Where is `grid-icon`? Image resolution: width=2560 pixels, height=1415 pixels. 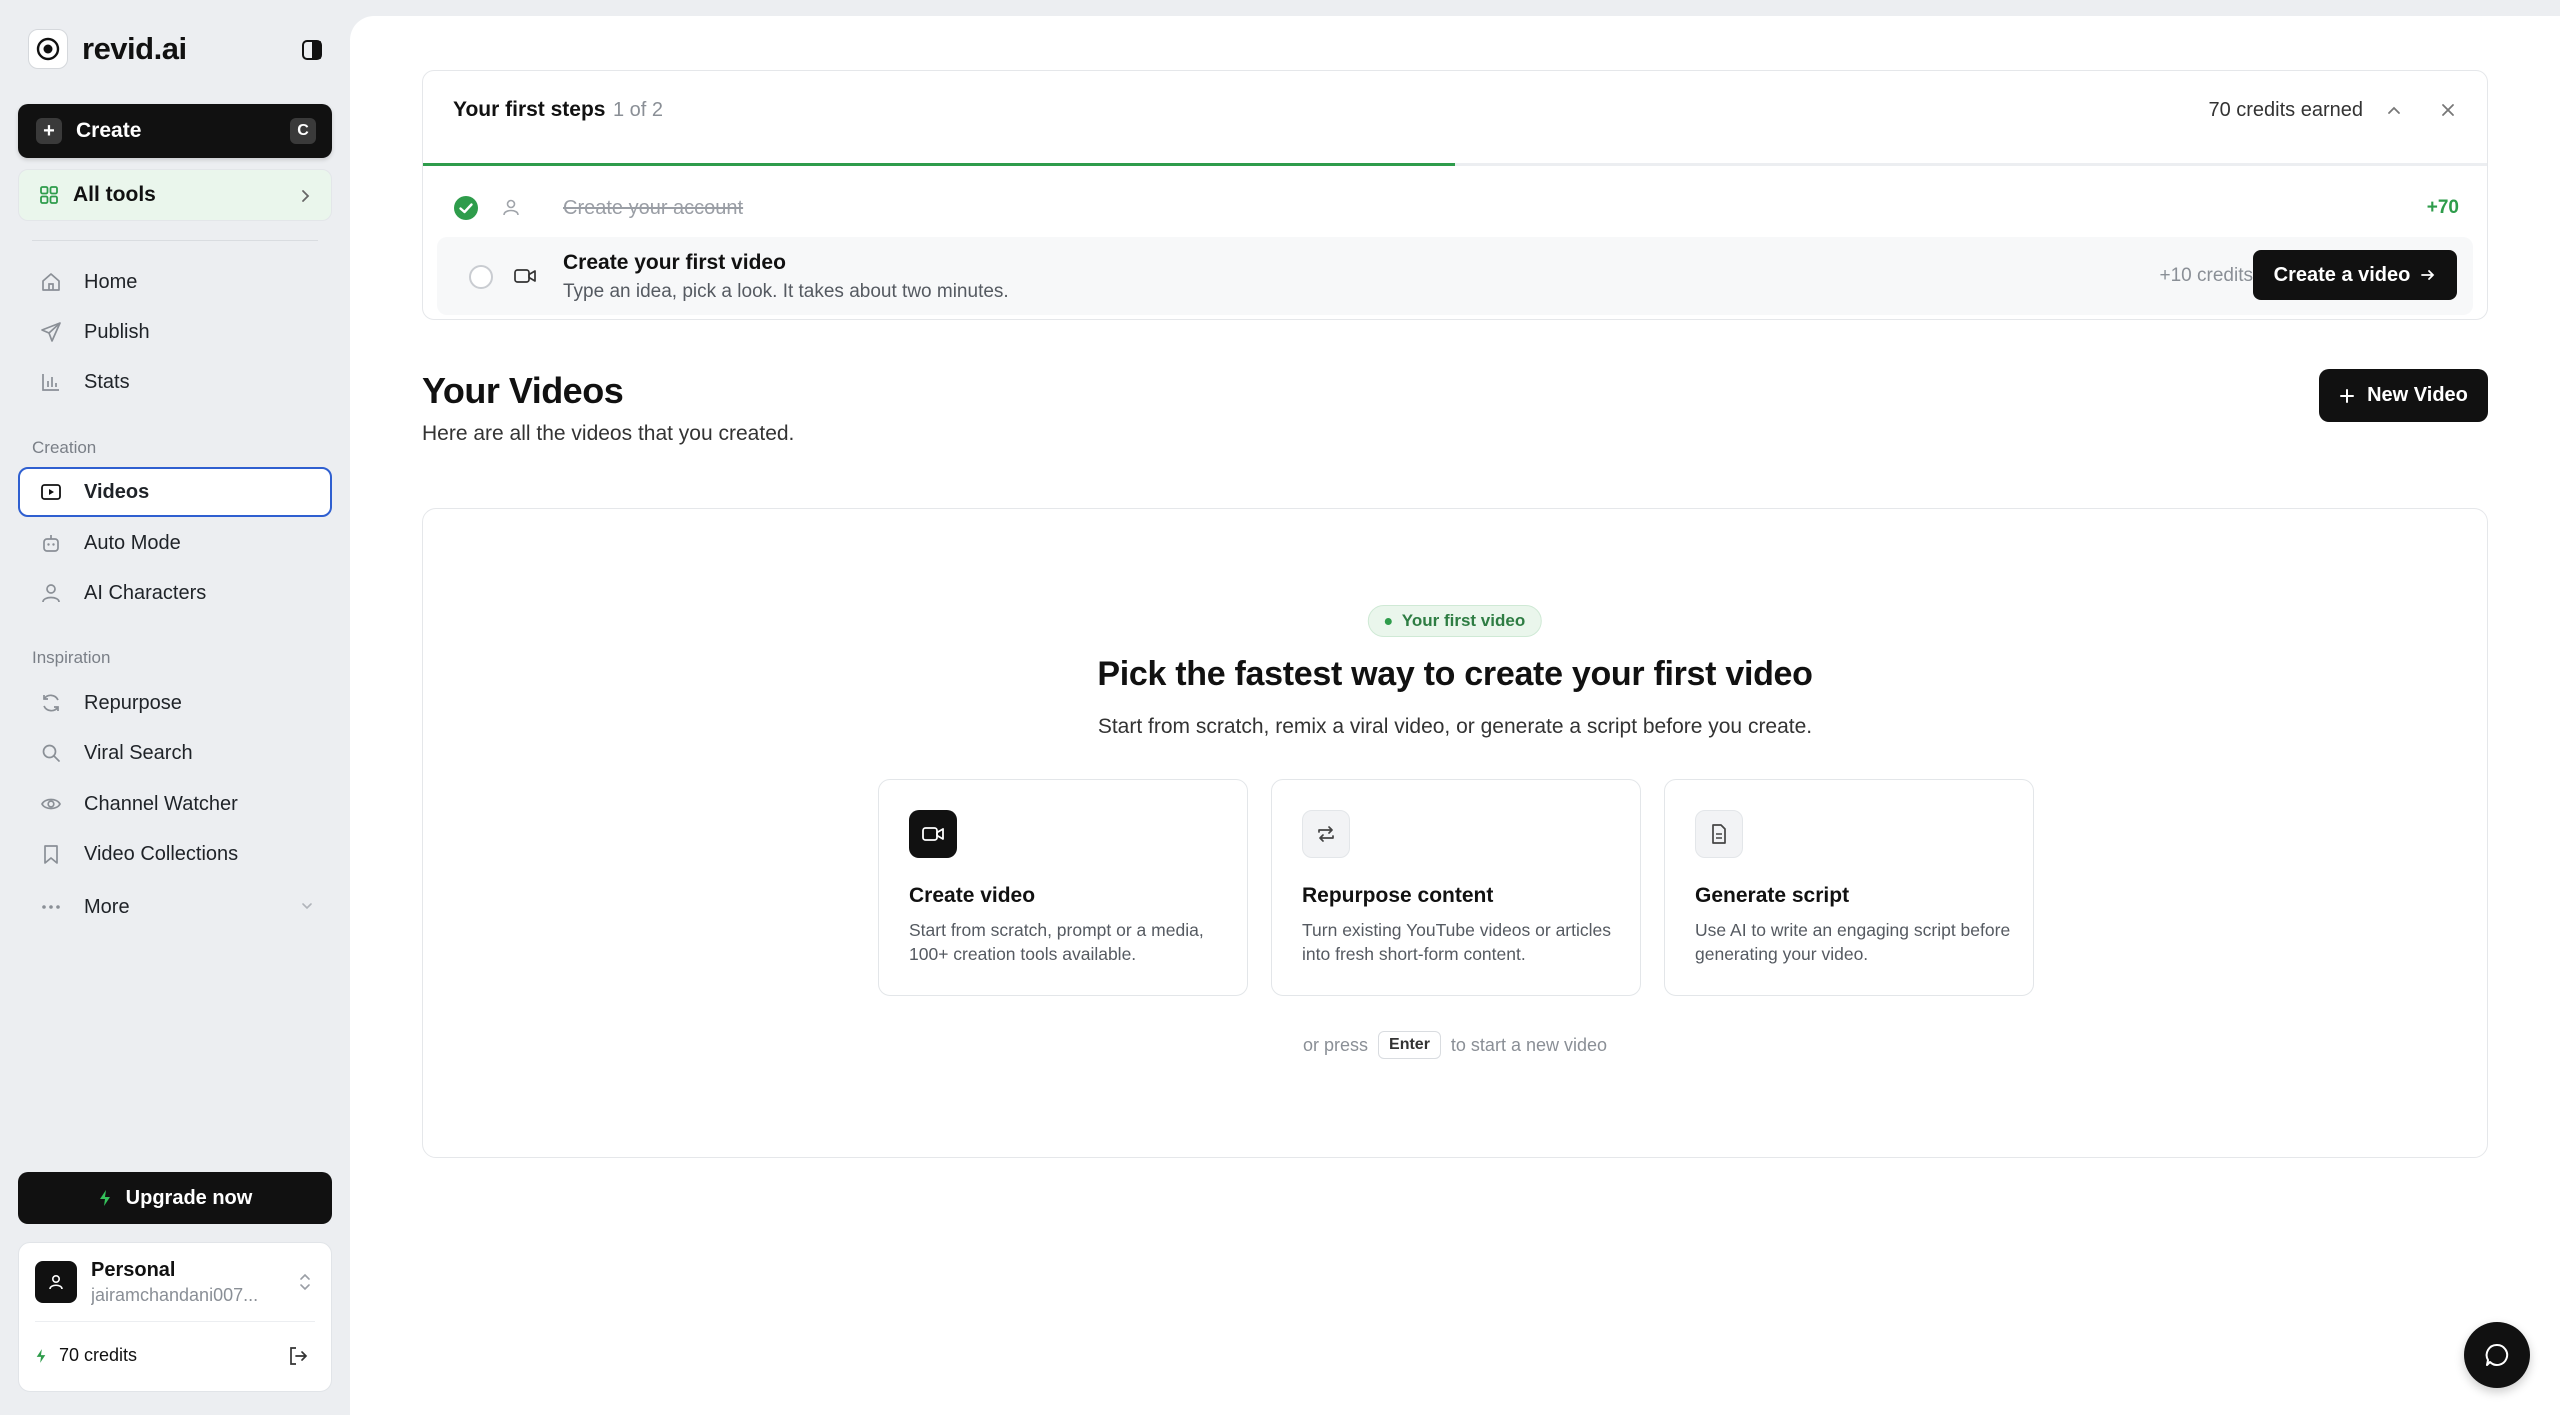 grid-icon is located at coordinates (49, 195).